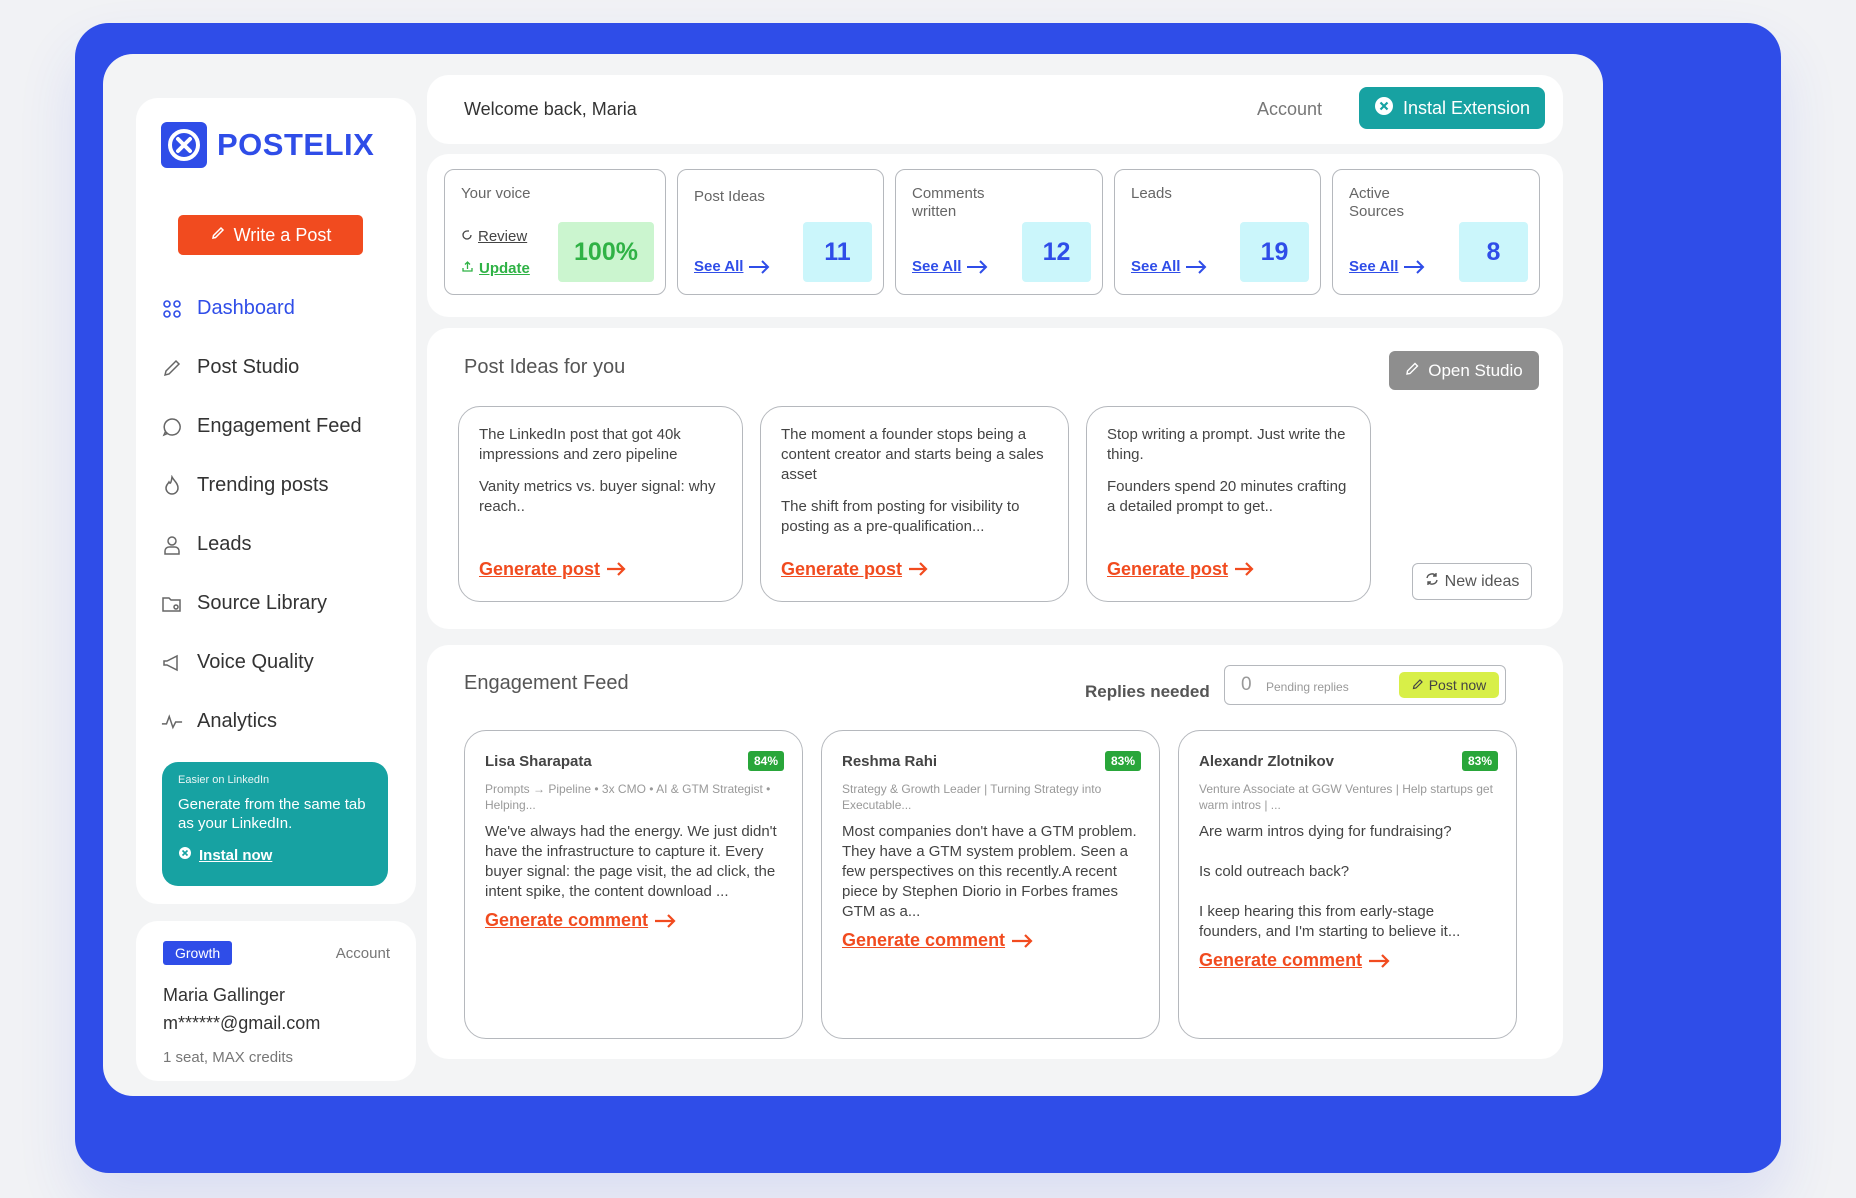 This screenshot has width=1856, height=1198. Describe the element at coordinates (538, 761) in the screenshot. I see `author-name: Lisa Sharapata` at that location.